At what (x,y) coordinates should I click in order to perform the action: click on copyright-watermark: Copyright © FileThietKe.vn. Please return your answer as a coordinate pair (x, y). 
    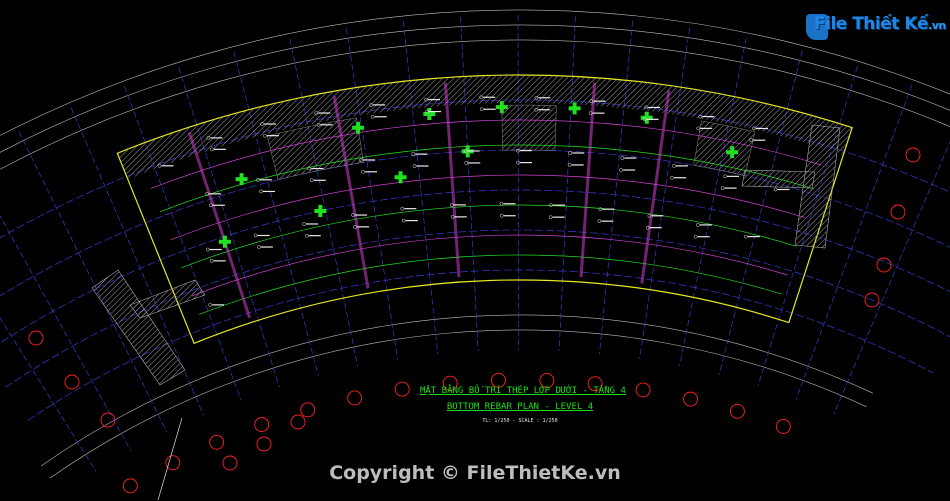
    Looking at the image, I should click on (475, 473).